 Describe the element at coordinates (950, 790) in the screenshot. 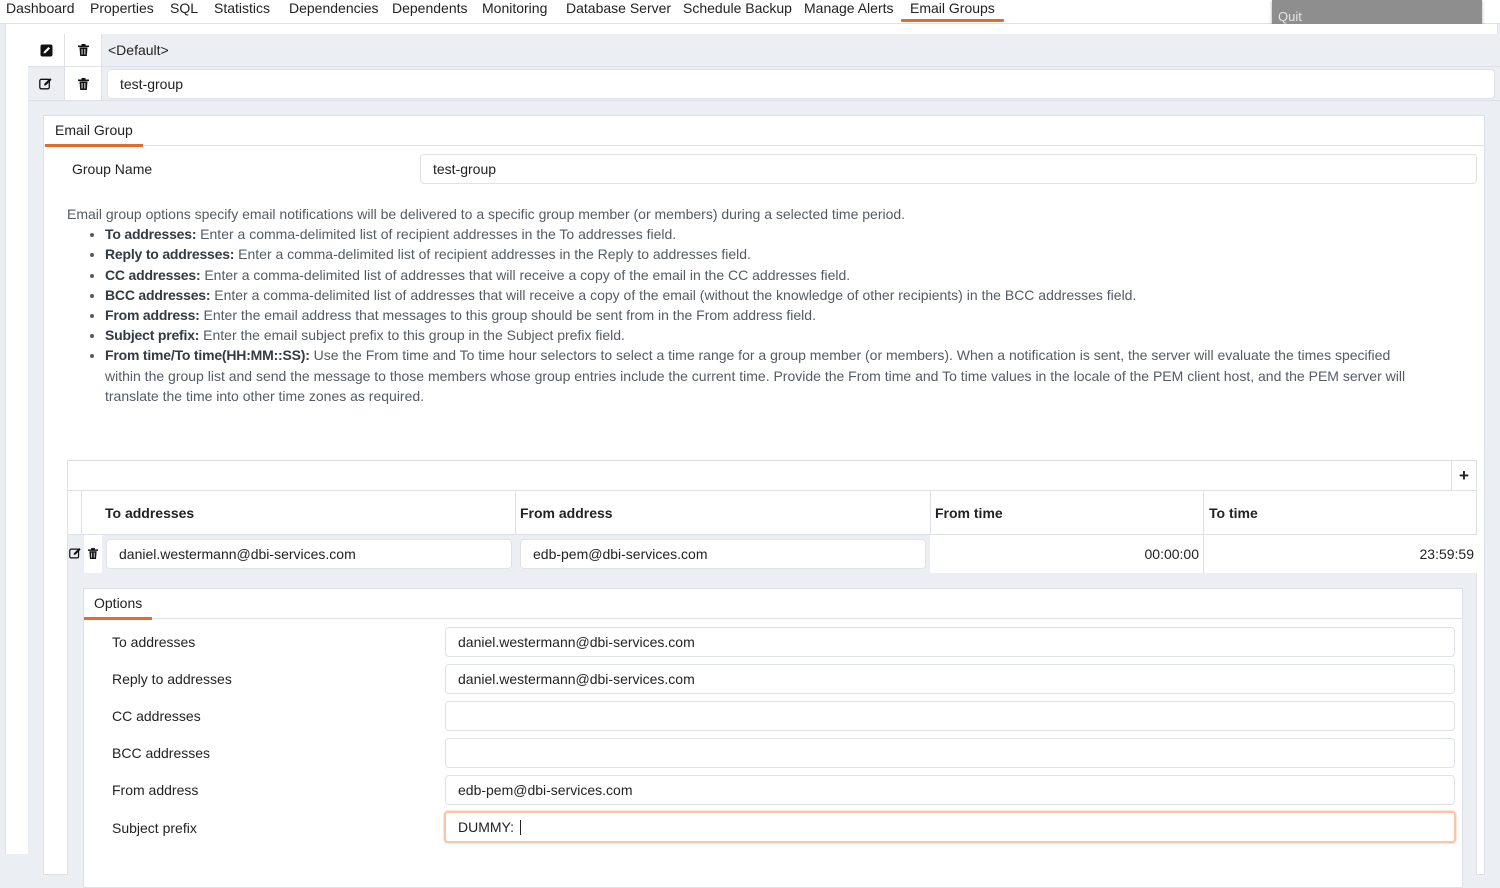

I see `from-address-input: edb-pem@dbi-services.com` at that location.